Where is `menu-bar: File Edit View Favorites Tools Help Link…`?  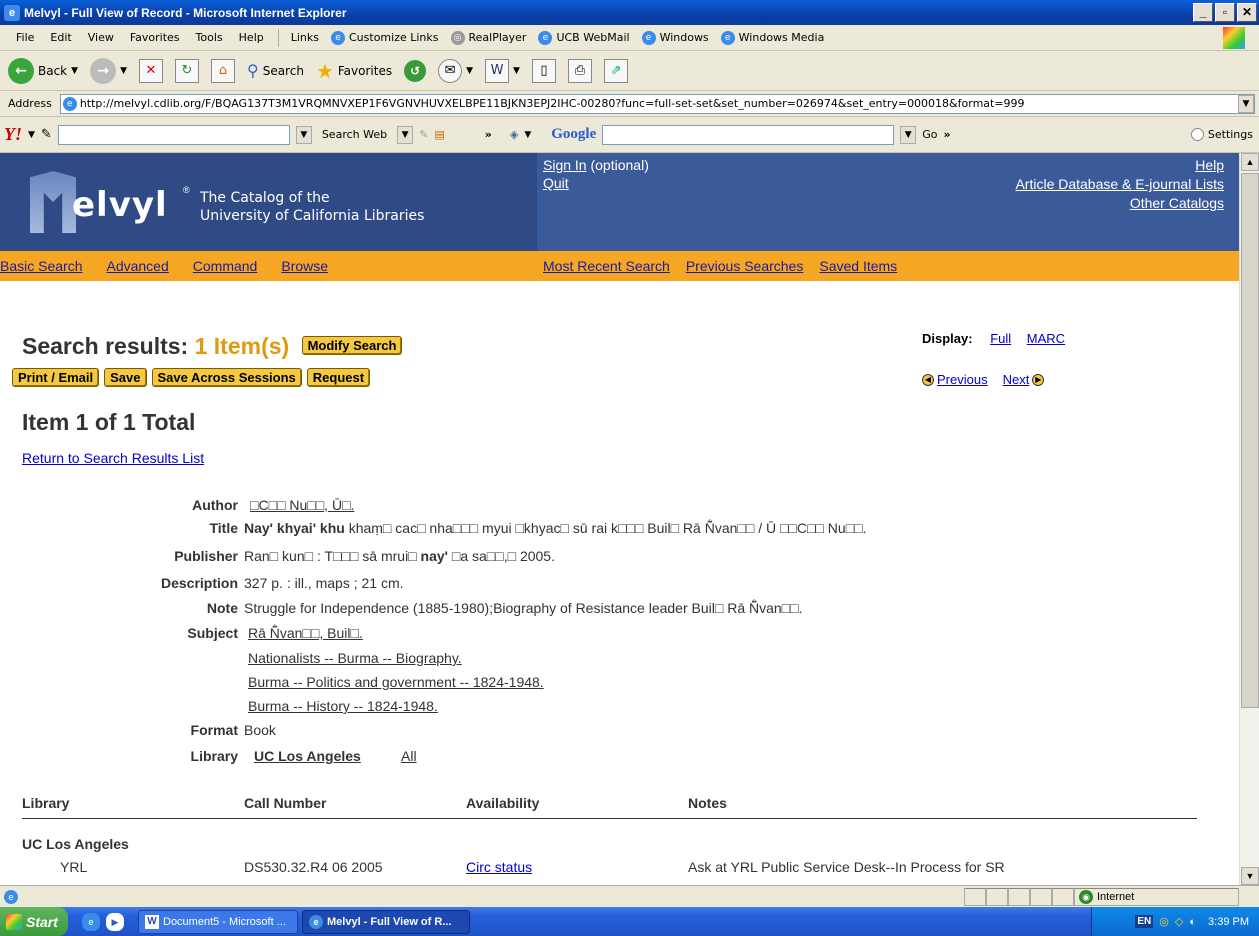 menu-bar: File Edit View Favorites Tools Help Link… is located at coordinates (629, 38).